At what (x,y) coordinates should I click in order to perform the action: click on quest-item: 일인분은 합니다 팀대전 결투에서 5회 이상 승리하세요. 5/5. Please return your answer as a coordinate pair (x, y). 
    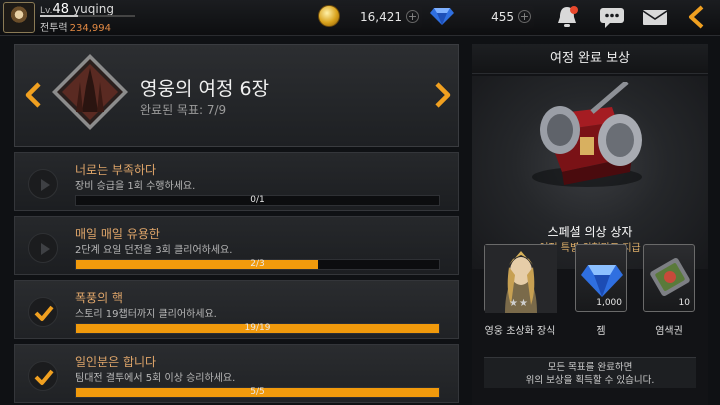
    Looking at the image, I should click on (236, 373).